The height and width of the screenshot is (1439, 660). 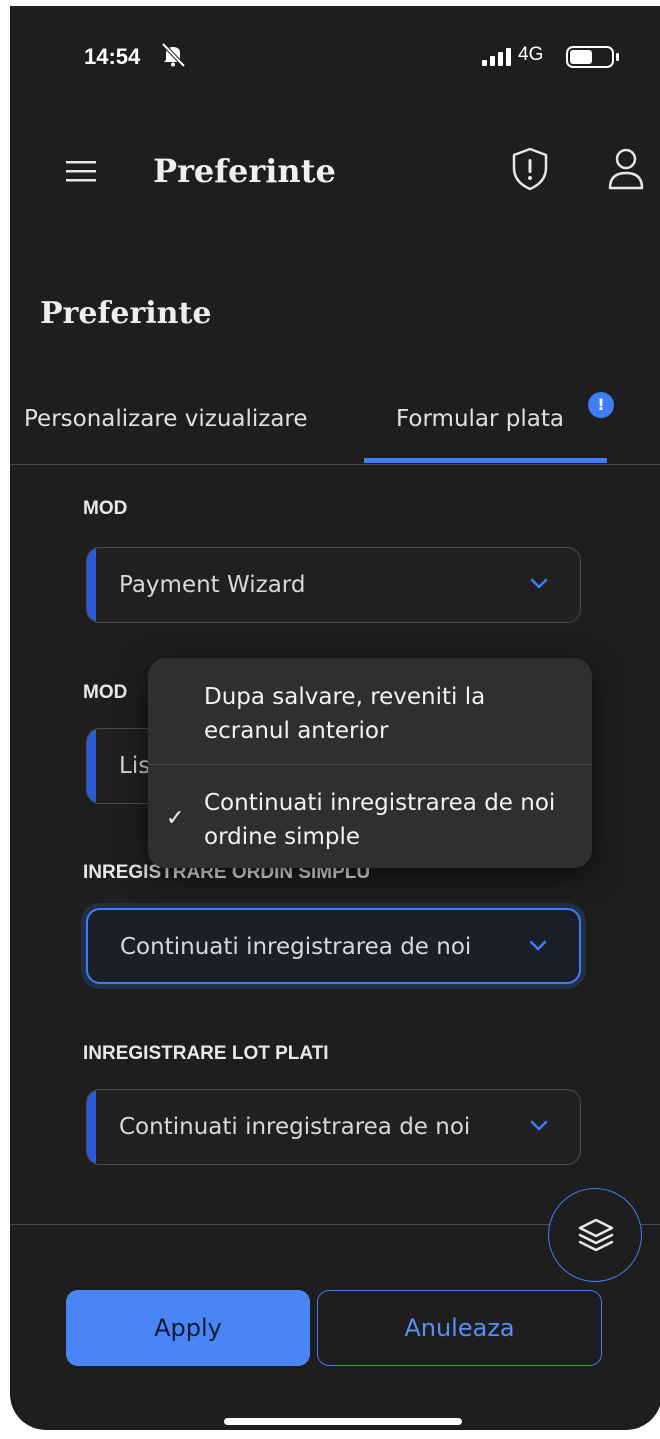 I want to click on mod-label: MOD, so click(x=105, y=508).